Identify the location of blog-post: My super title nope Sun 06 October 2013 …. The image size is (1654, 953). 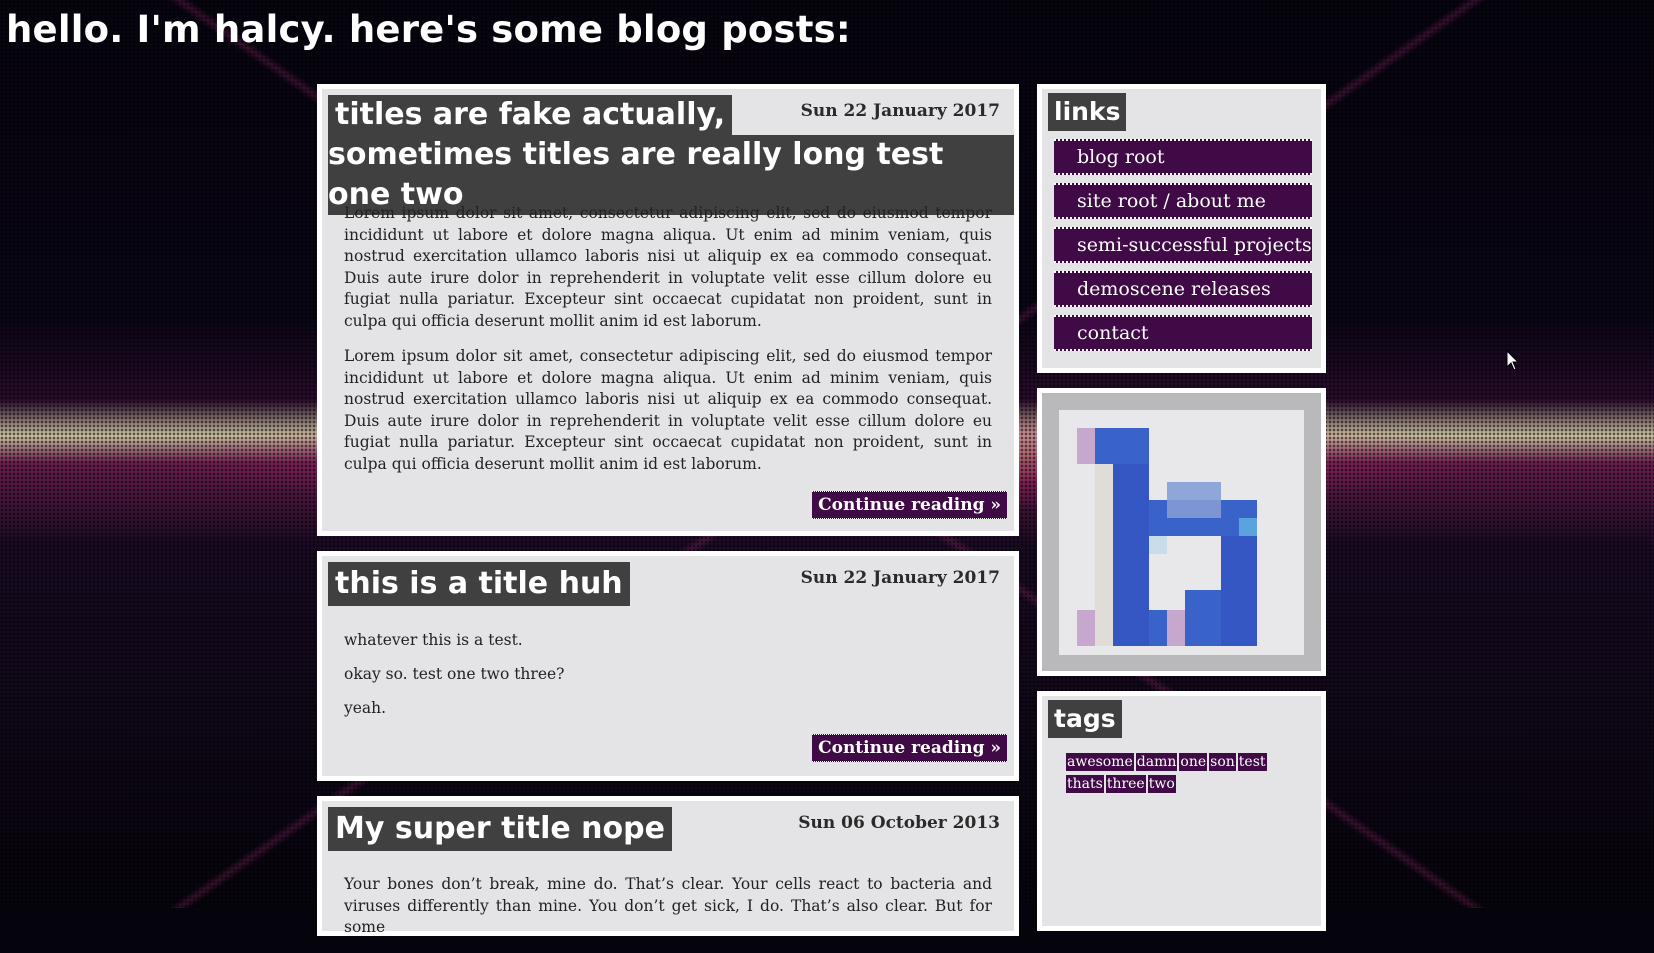
(668, 866).